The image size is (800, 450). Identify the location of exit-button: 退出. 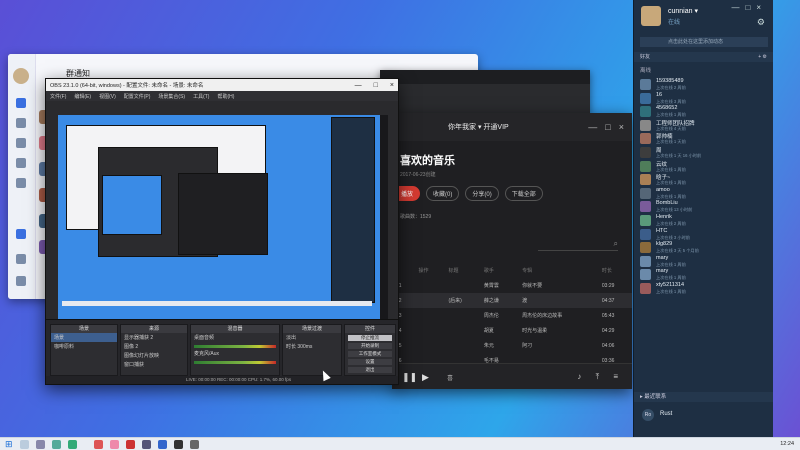
(370, 370).